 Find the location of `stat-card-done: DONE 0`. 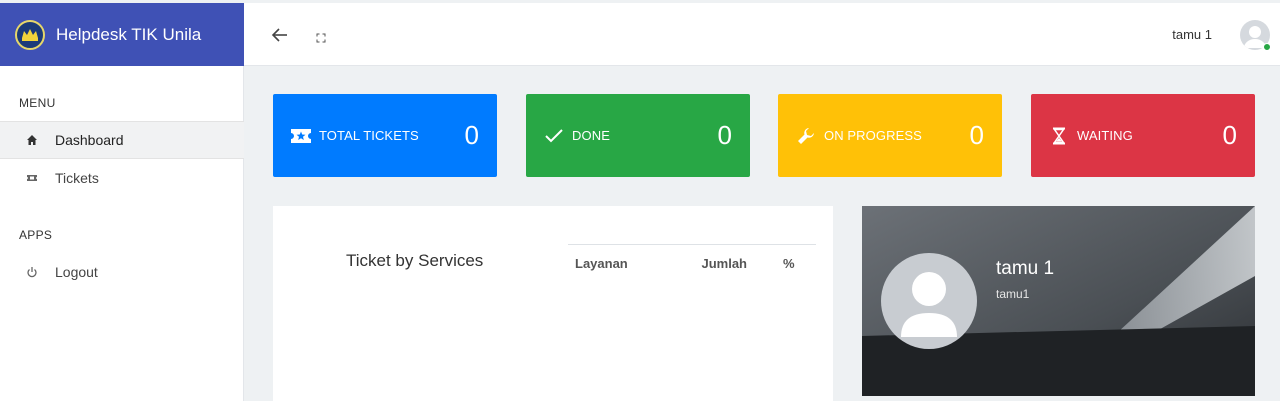

stat-card-done: DONE 0 is located at coordinates (638, 135).